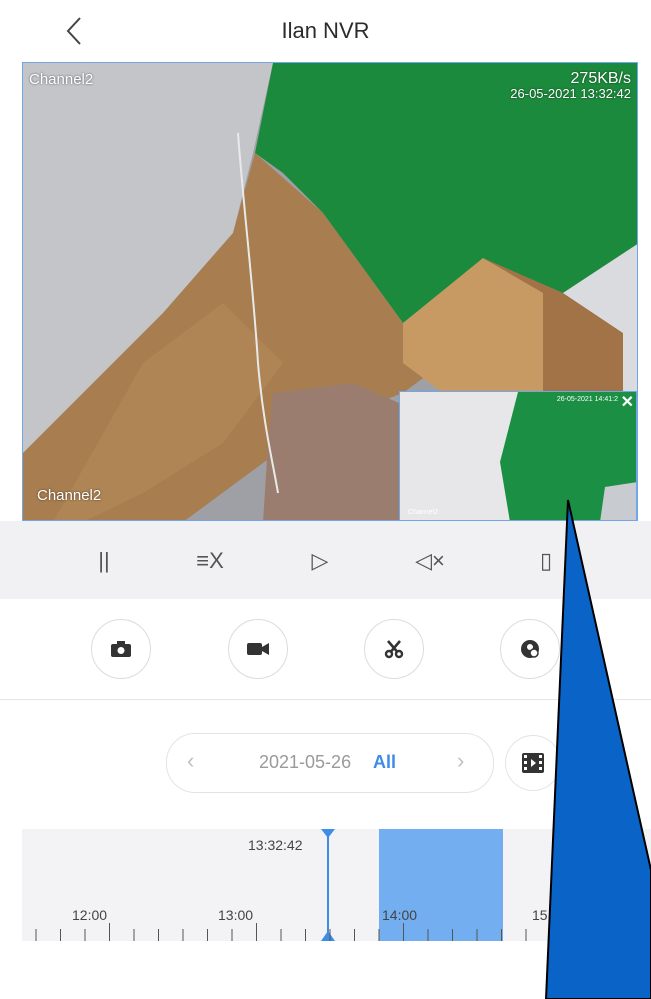 The image size is (651, 999). I want to click on pip-timestamp: 26-05-2021 14:41:2, so click(587, 399).